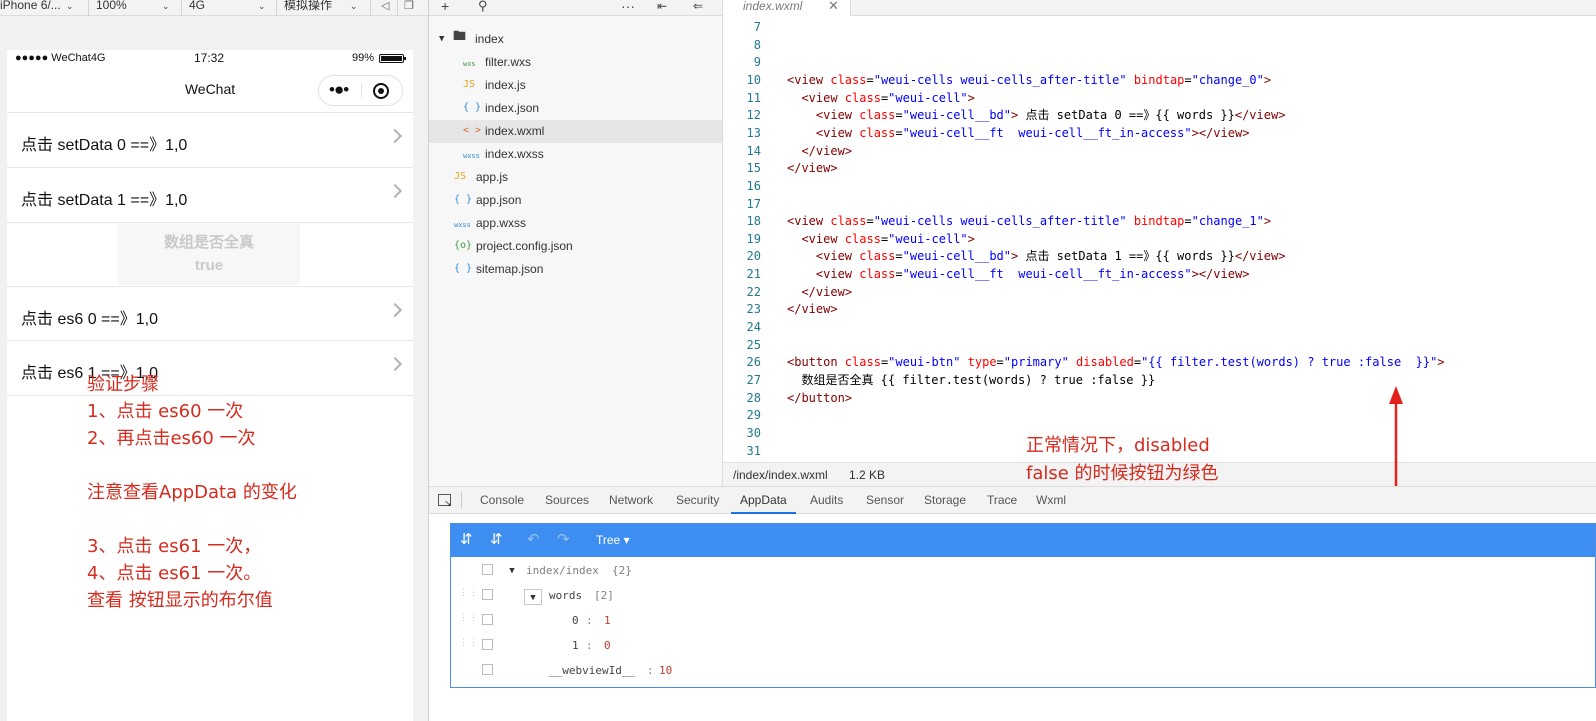 This screenshot has width=1596, height=721. Describe the element at coordinates (575, 131) in the screenshot. I see `file-item: < > index.wxml` at that location.